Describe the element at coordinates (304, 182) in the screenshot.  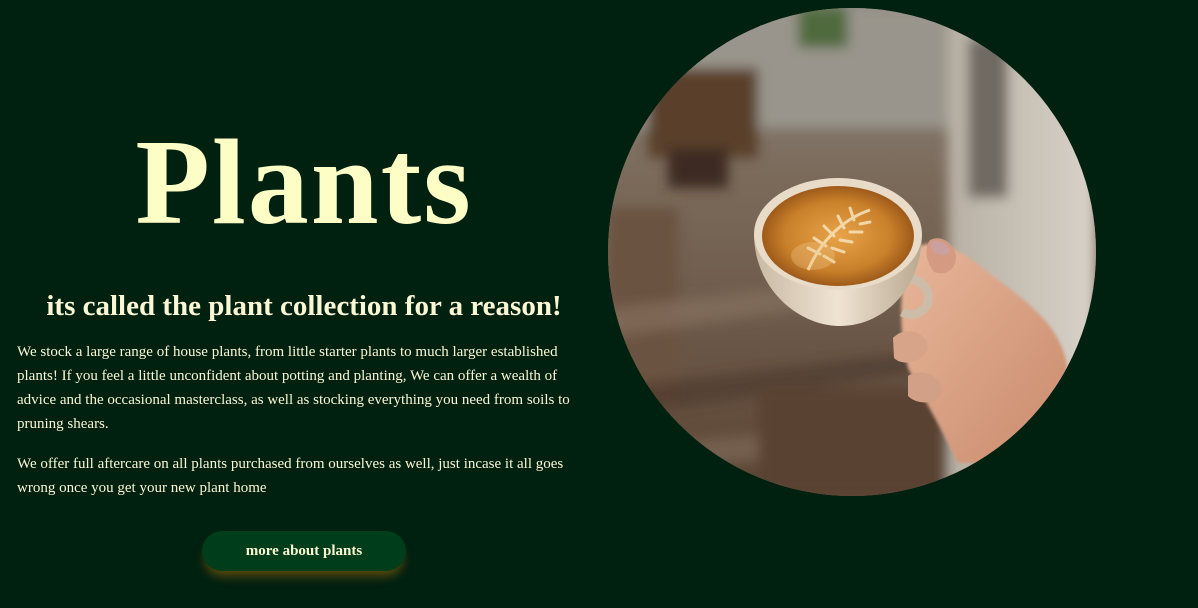
I see `page-title: Plants` at that location.